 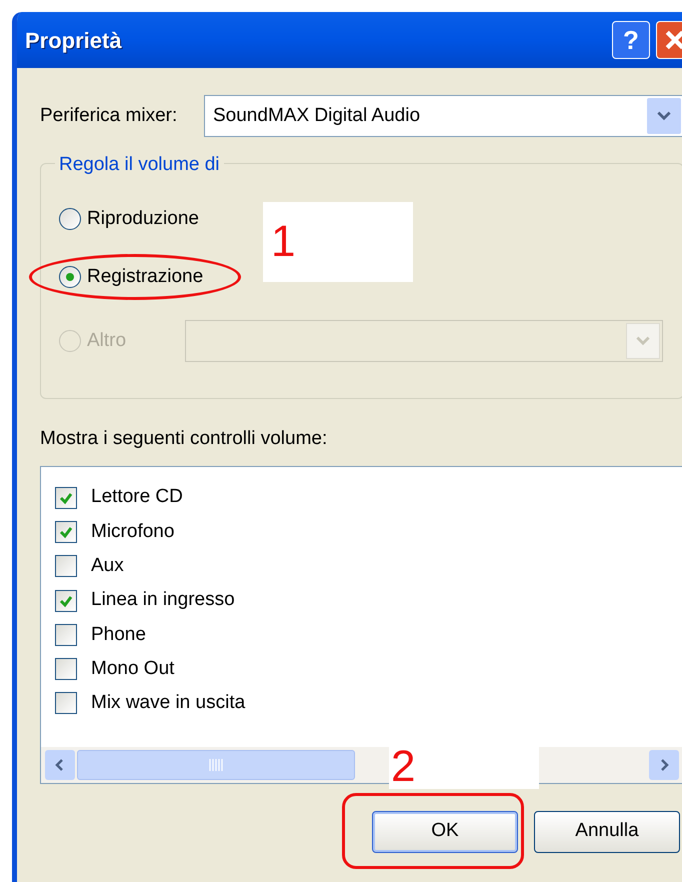 What do you see at coordinates (145, 276) in the screenshot?
I see `radio-label: Registrazione` at bounding box center [145, 276].